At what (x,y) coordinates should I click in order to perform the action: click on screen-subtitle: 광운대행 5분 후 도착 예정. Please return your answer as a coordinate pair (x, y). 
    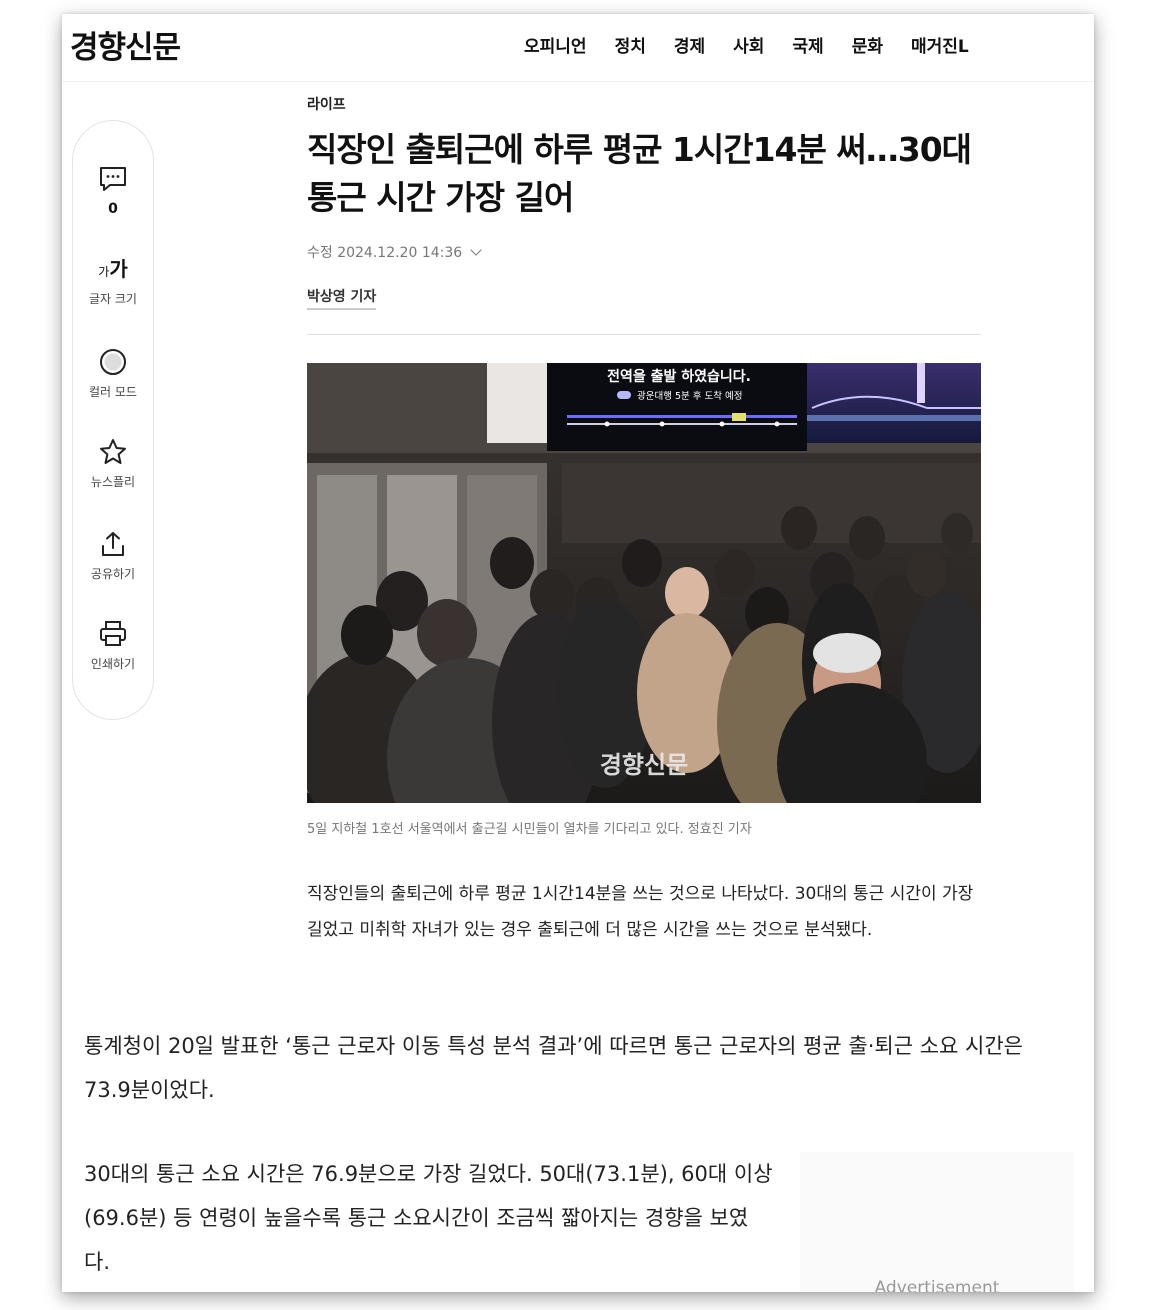
    Looking at the image, I should click on (690, 396).